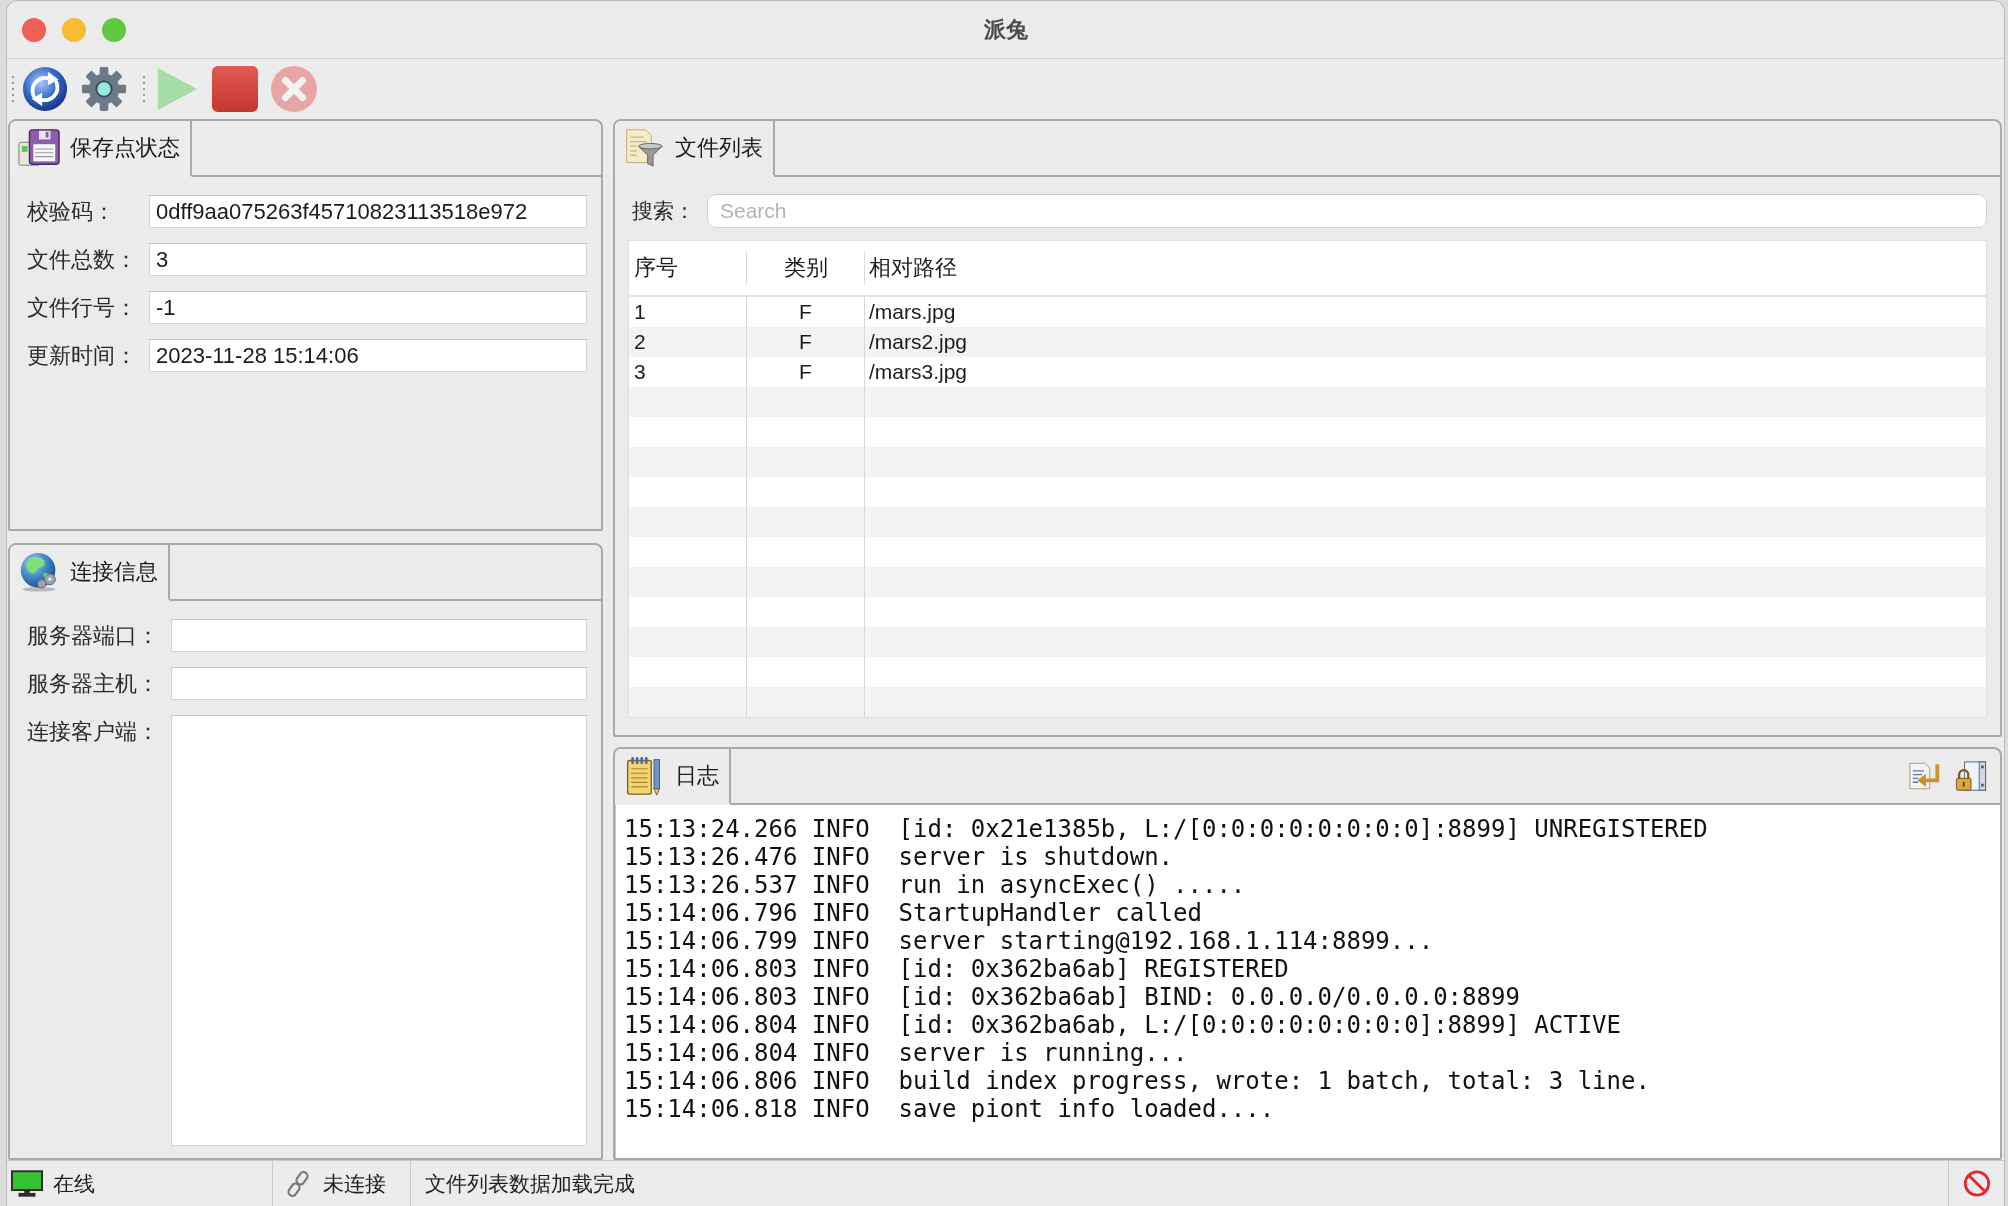  What do you see at coordinates (1971, 776) in the screenshot?
I see `padlock-icon` at bounding box center [1971, 776].